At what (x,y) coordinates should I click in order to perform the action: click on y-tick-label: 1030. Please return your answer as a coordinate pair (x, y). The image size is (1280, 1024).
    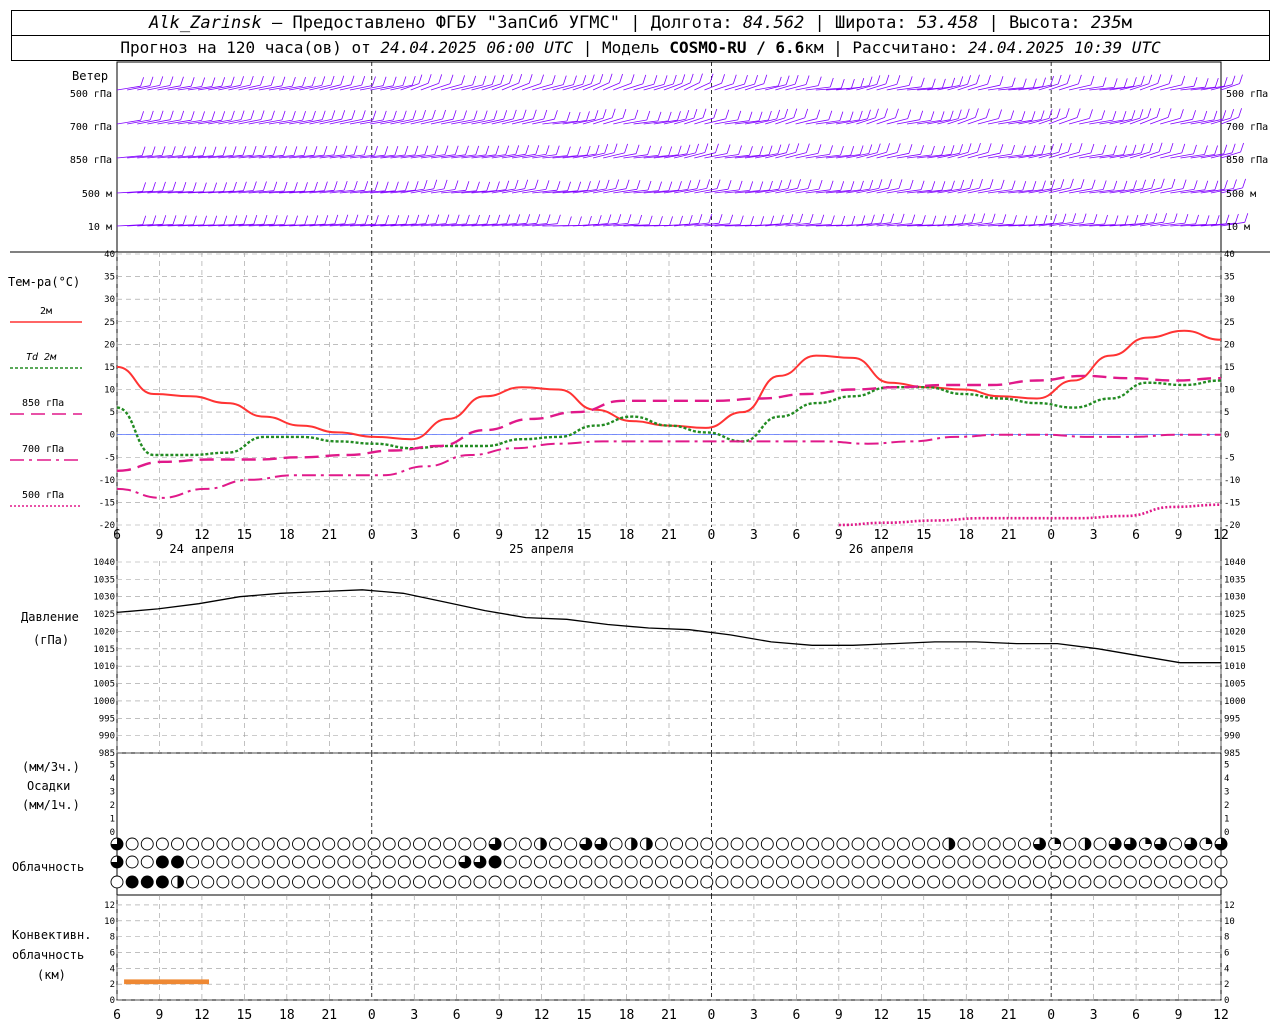
    Looking at the image, I should click on (1235, 598).